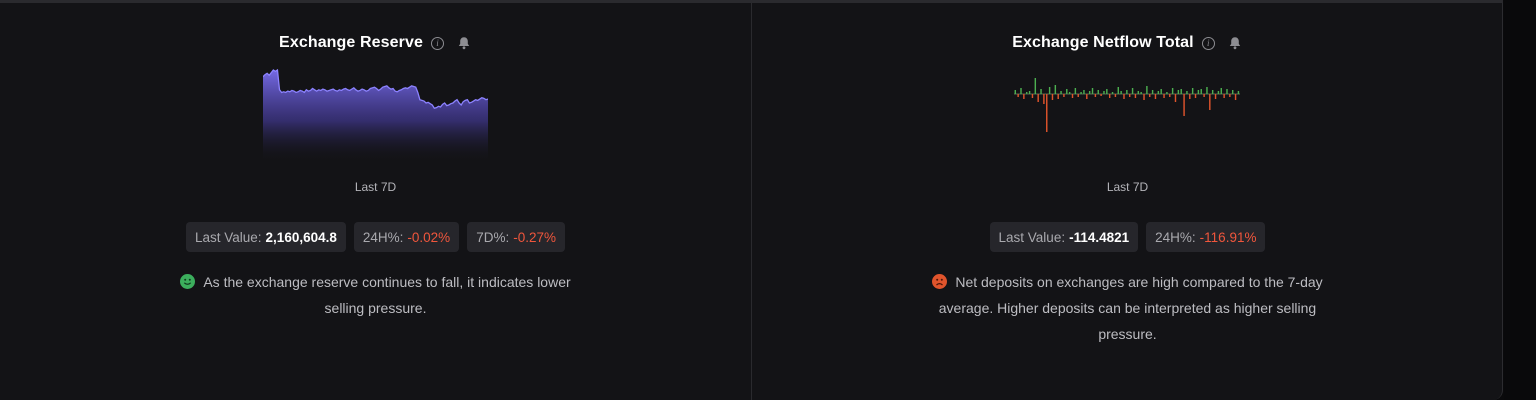 This screenshot has width=1536, height=400. What do you see at coordinates (1520, 200) in the screenshot?
I see `page-gutter` at bounding box center [1520, 200].